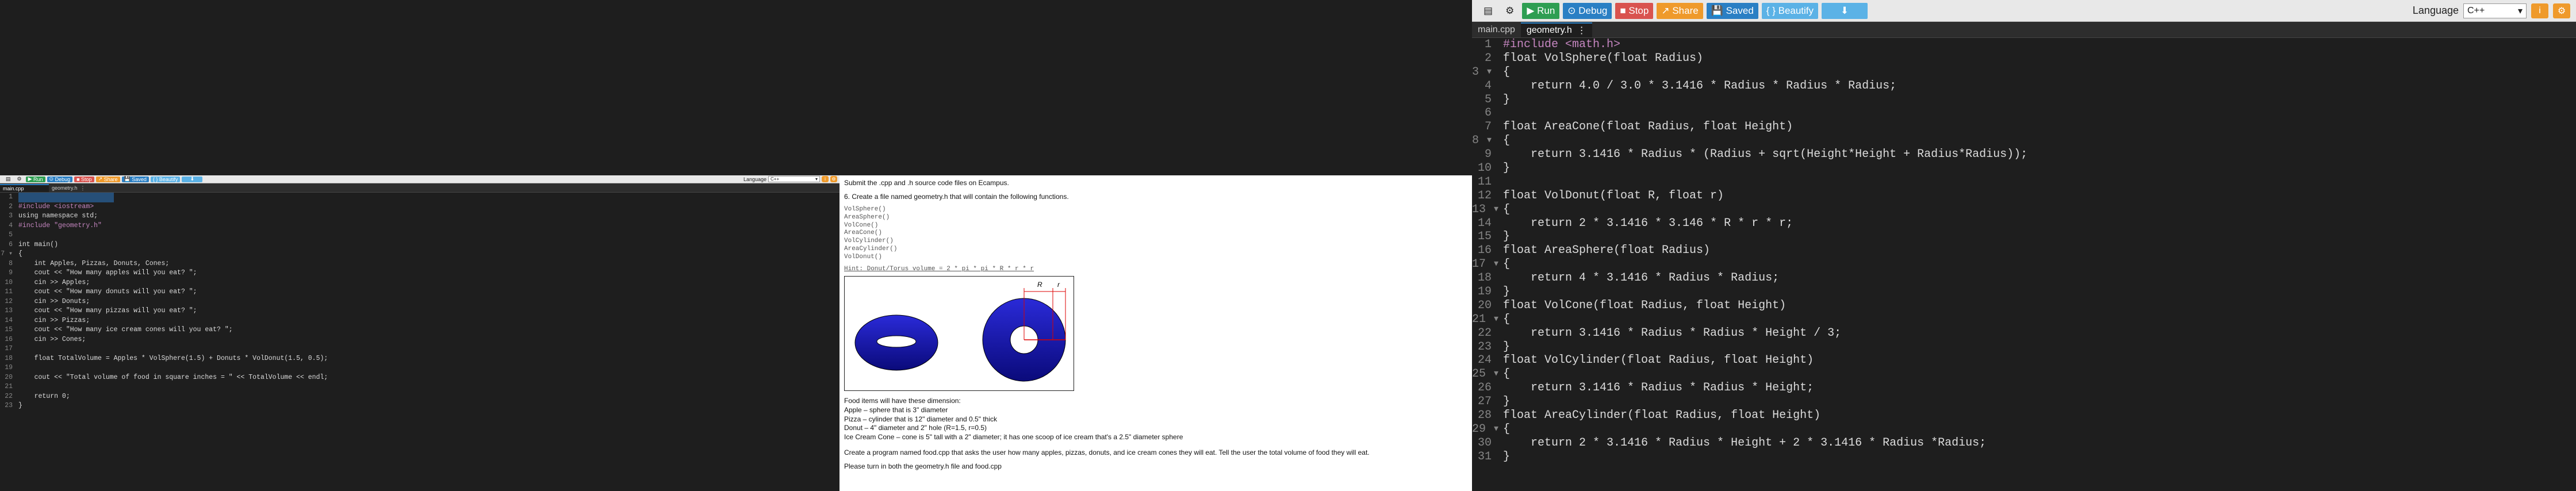 This screenshot has height=491, width=2576. Describe the element at coordinates (419, 197) in the screenshot. I see `code-line: 1` at that location.